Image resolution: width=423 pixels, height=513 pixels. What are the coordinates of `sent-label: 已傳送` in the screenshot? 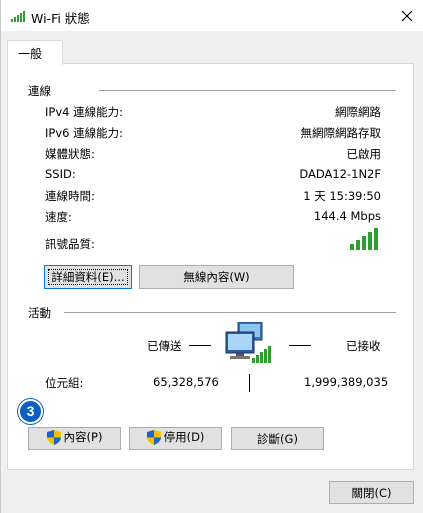 It's located at (164, 346).